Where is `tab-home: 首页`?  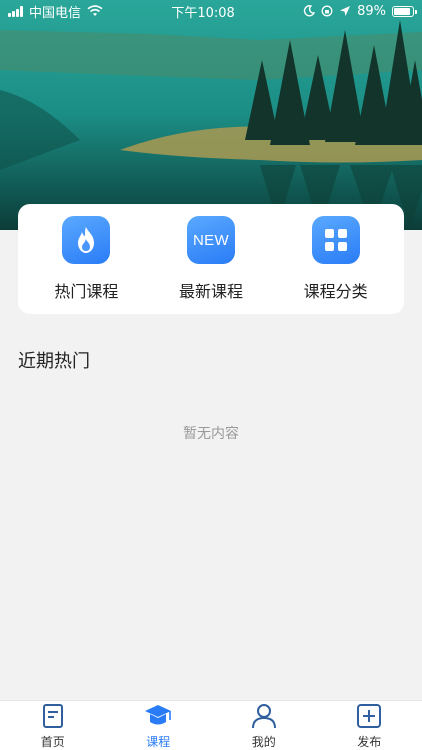 tab-home: 首页 is located at coordinates (53, 726).